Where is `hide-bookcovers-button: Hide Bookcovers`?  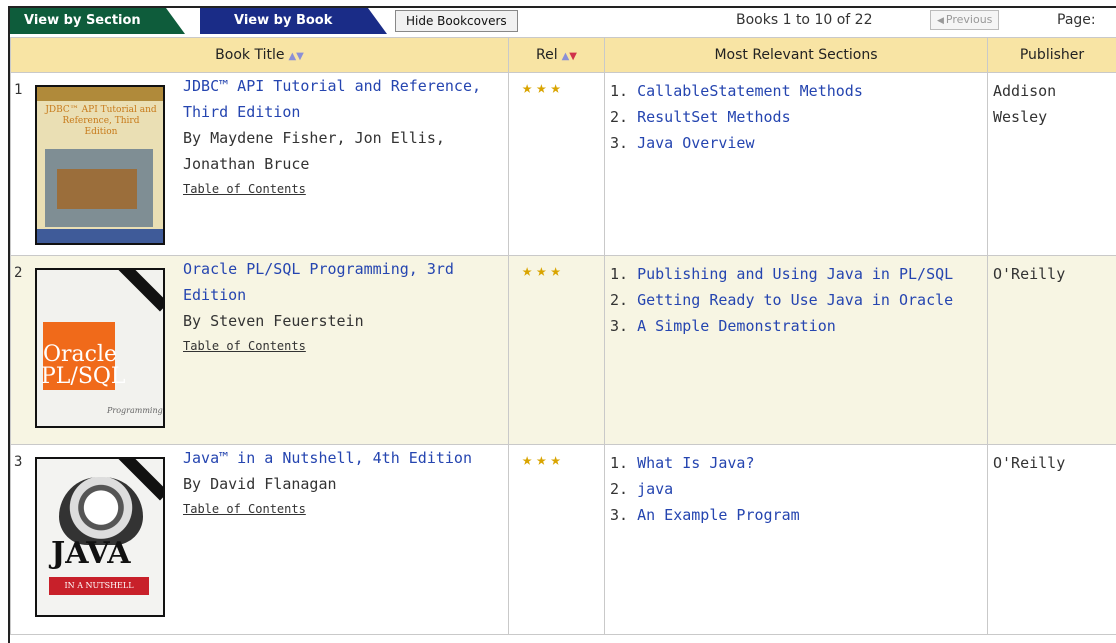
hide-bookcovers-button: Hide Bookcovers is located at coordinates (456, 21).